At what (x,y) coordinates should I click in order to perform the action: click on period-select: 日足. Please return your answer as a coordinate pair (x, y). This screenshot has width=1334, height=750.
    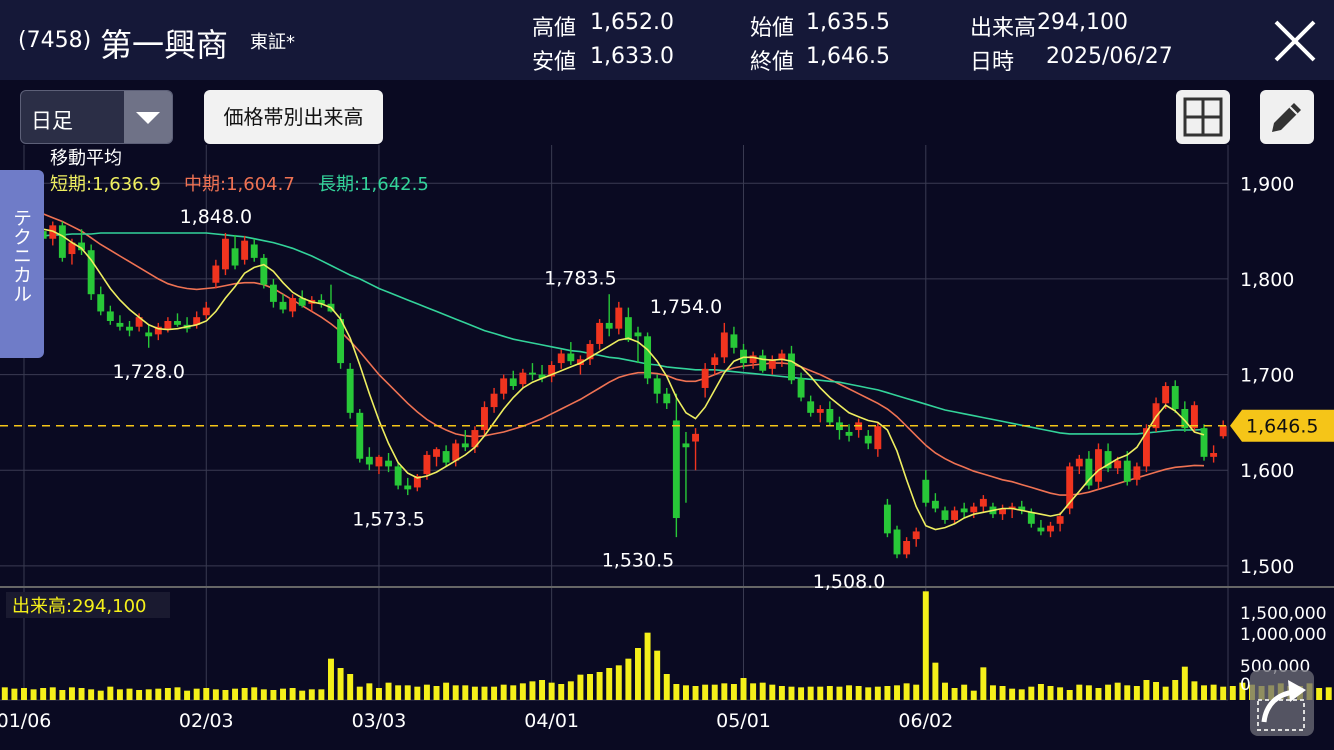
    Looking at the image, I should click on (96, 117).